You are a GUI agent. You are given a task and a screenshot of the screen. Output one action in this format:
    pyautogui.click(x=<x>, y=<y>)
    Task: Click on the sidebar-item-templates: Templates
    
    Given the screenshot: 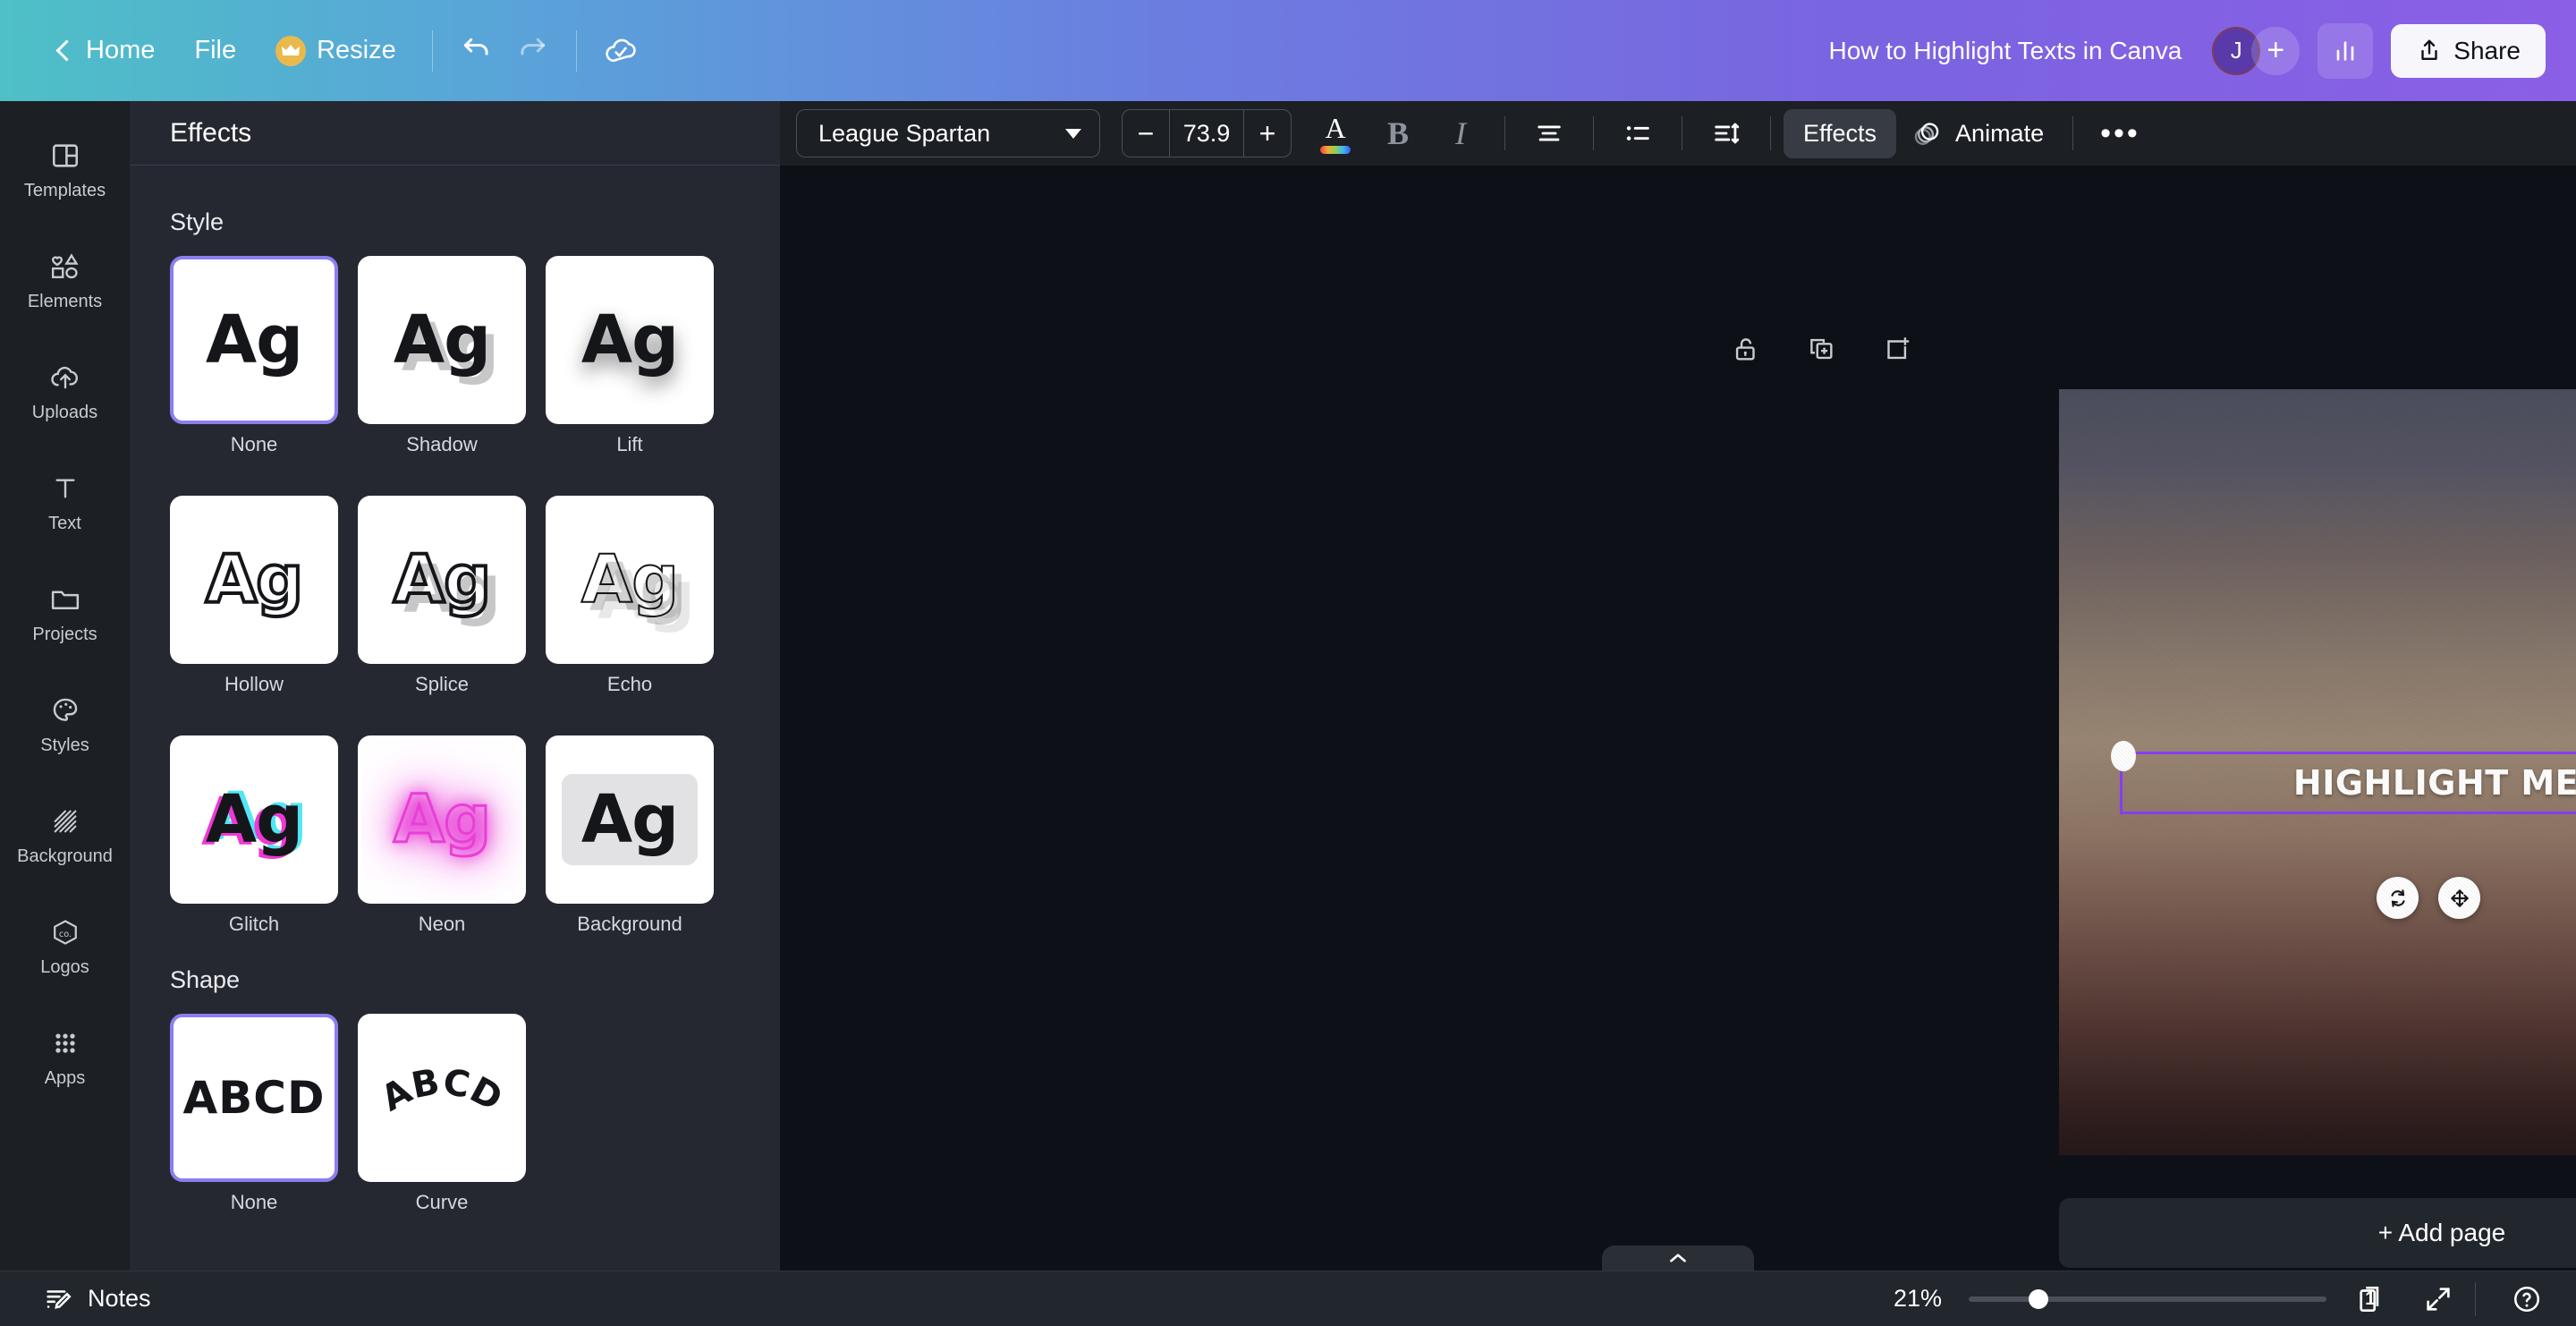 What is the action you would take?
    pyautogui.click(x=65, y=166)
    